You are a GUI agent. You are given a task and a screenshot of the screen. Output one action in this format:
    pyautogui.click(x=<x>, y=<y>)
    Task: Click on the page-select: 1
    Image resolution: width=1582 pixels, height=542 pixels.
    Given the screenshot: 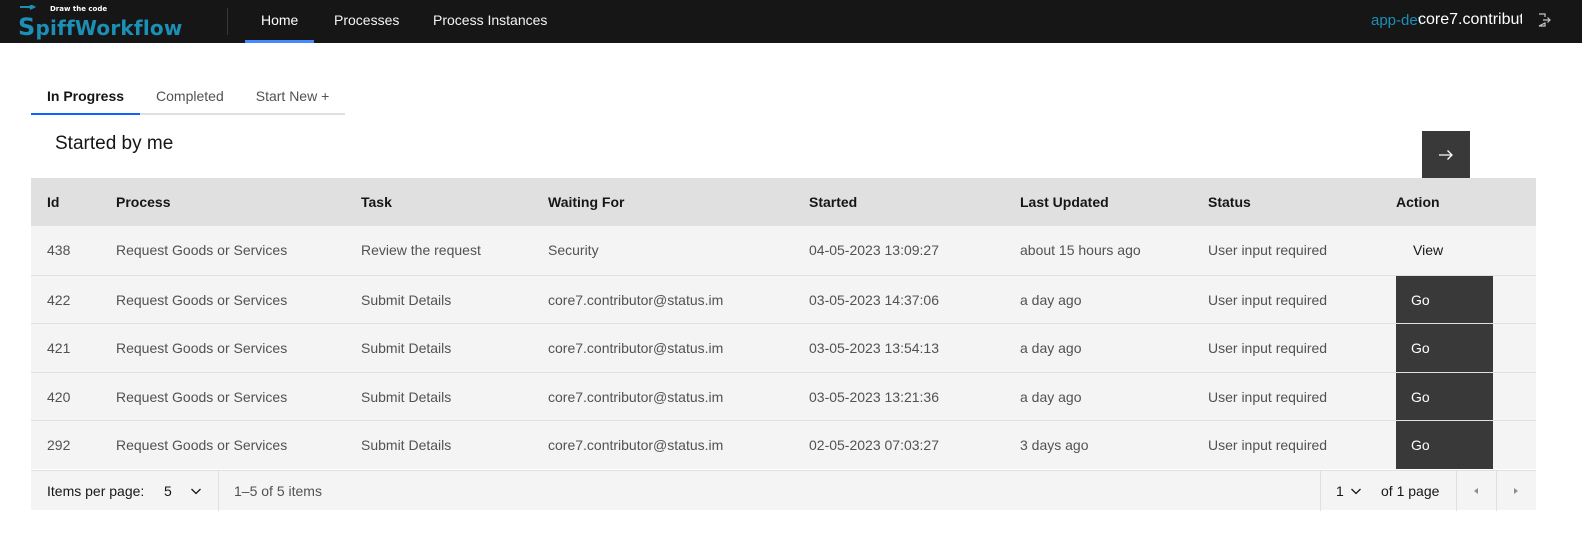 What is the action you would take?
    pyautogui.click(x=1355, y=491)
    